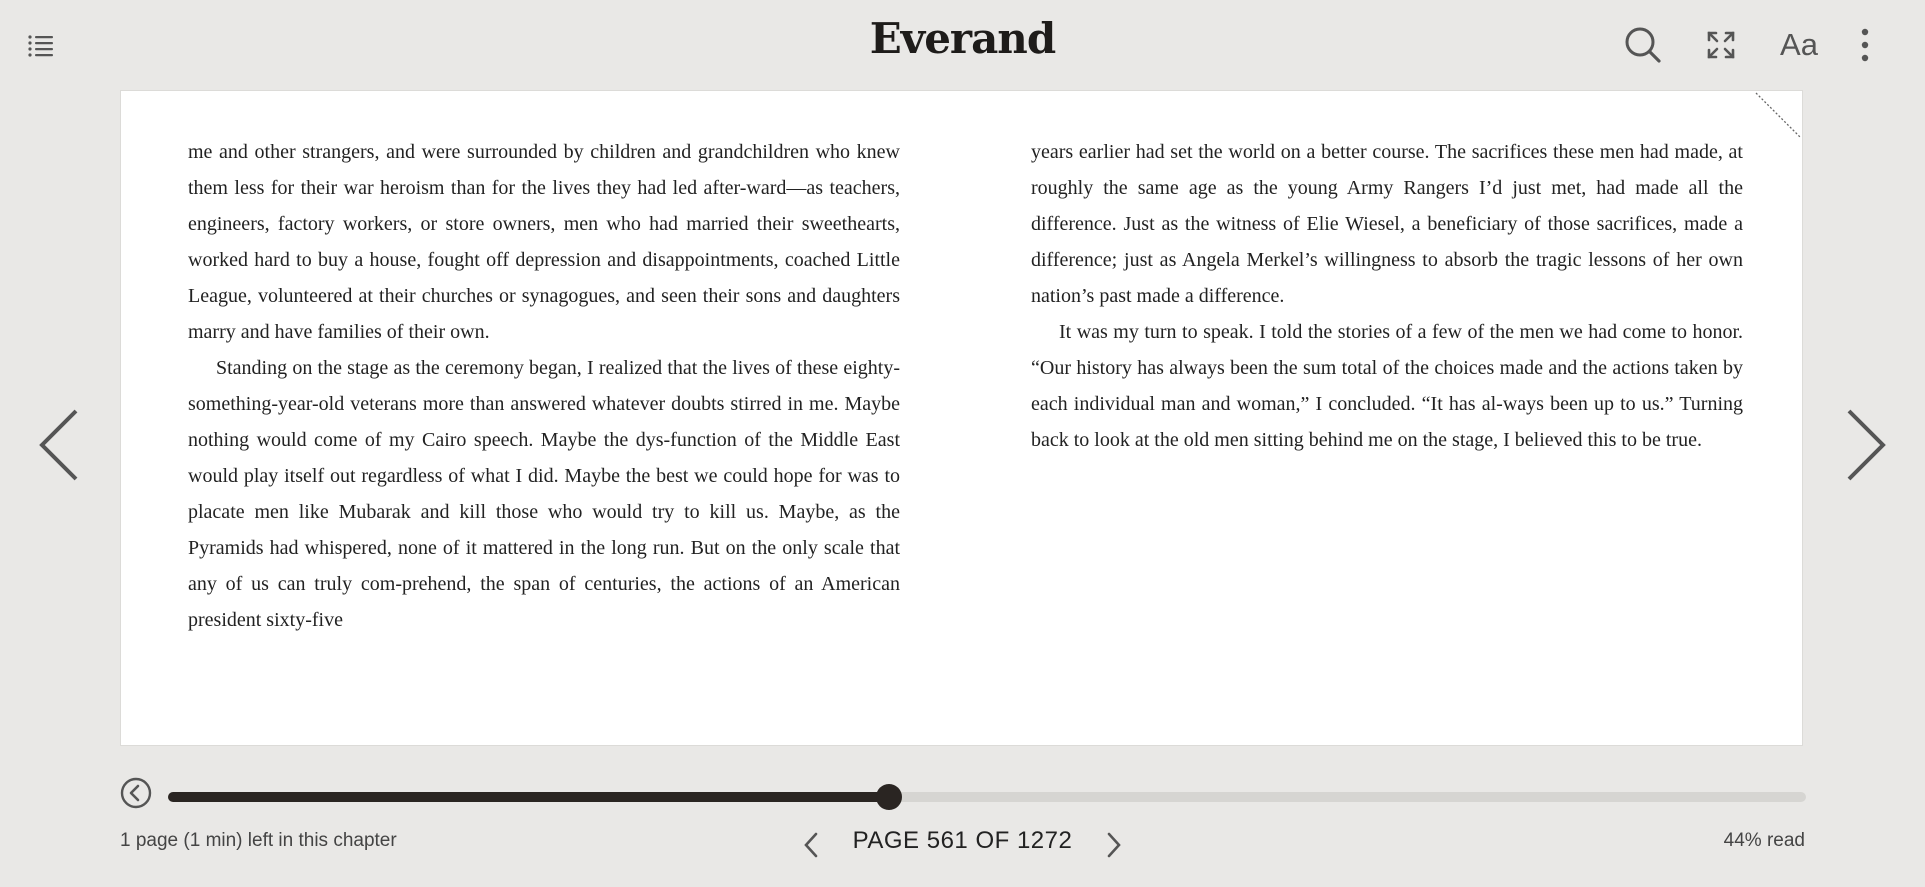 This screenshot has height=887, width=1925. I want to click on fullscreen-icon, so click(1721, 45).